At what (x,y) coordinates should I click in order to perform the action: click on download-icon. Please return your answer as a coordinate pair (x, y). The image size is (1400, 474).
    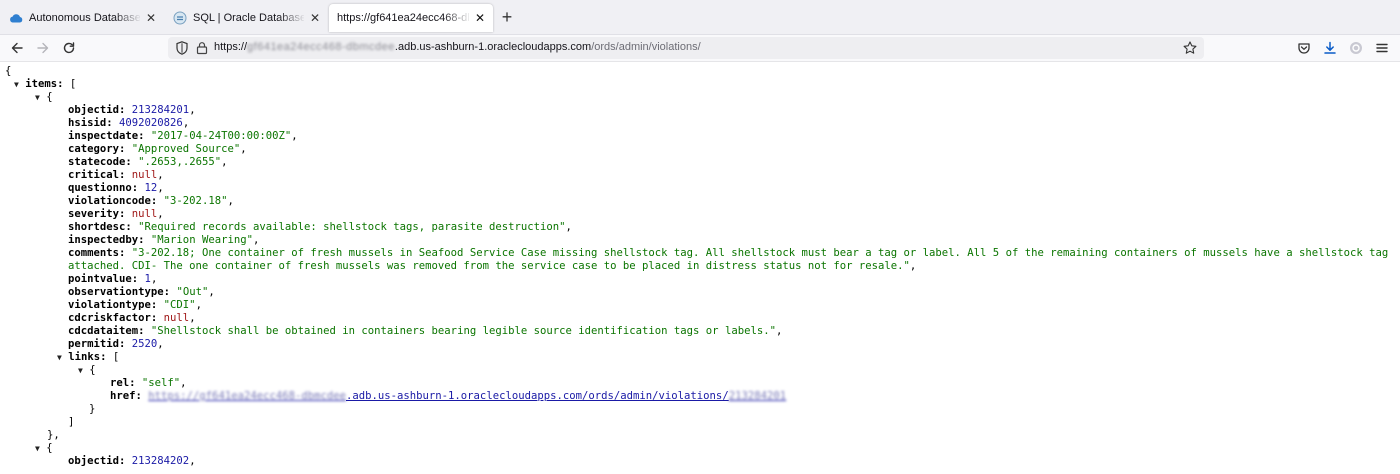
    Looking at the image, I should click on (1330, 47).